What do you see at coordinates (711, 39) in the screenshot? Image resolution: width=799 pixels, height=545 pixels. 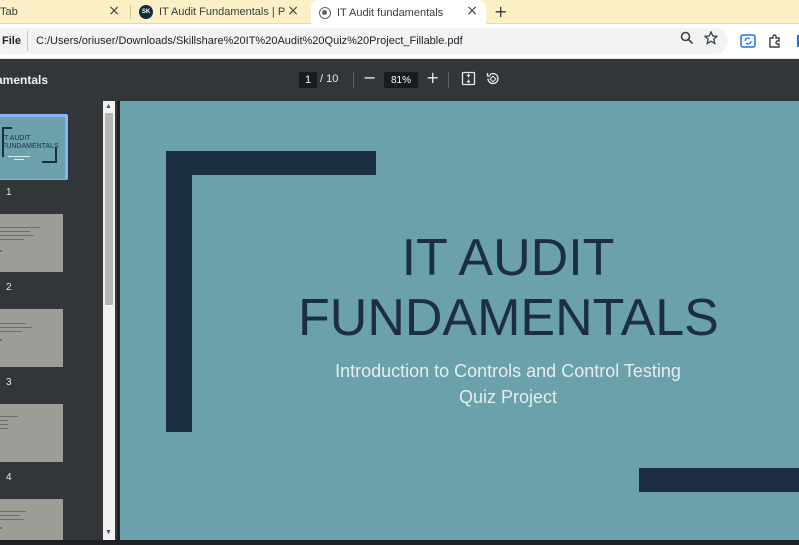 I see `star-icon` at bounding box center [711, 39].